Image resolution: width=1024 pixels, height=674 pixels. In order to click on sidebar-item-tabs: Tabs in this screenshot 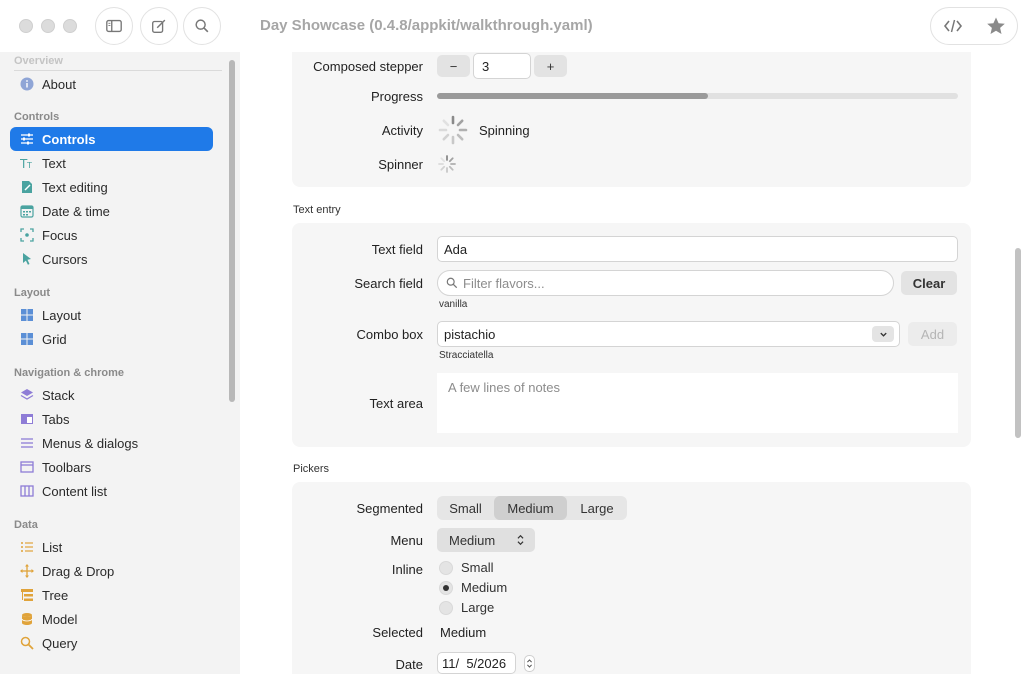, I will do `click(111, 419)`.